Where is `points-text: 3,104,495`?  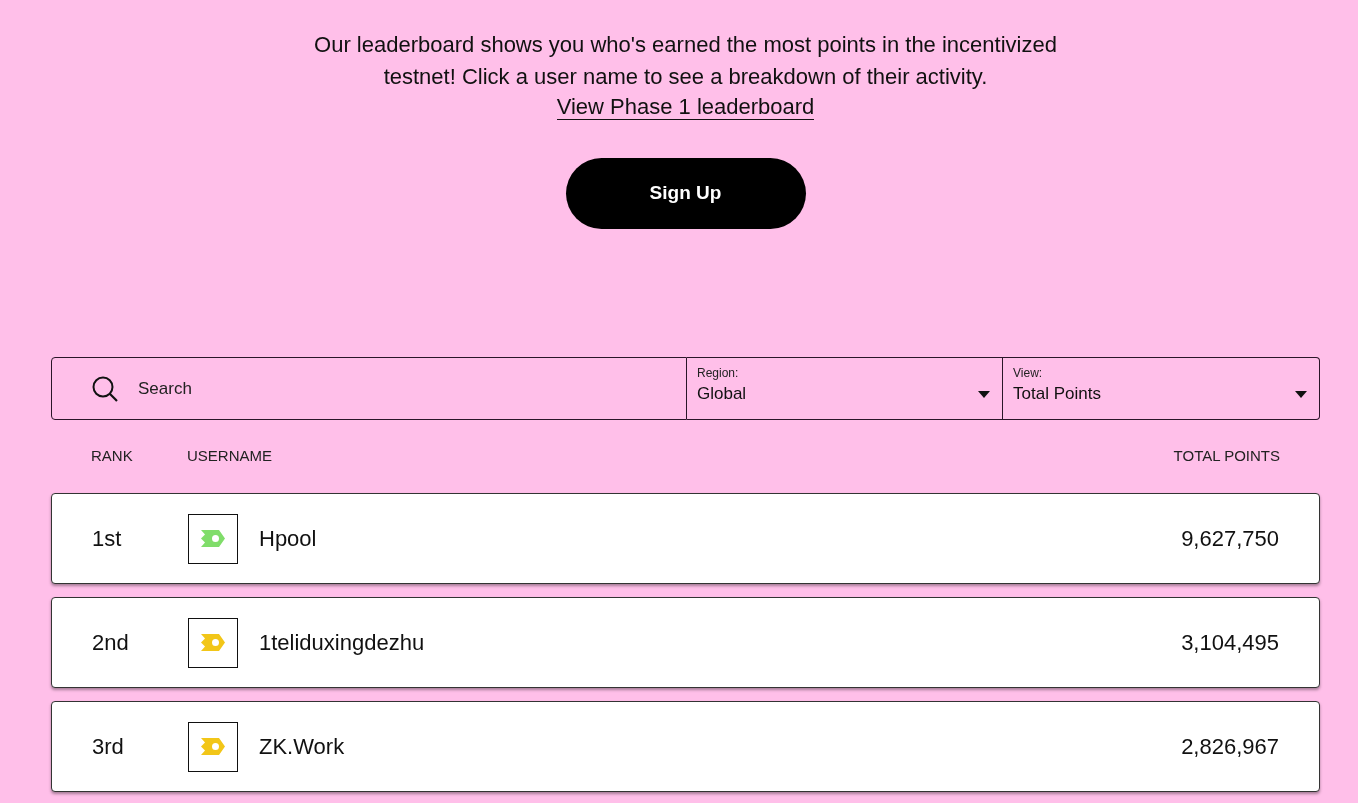 points-text: 3,104,495 is located at coordinates (1230, 643).